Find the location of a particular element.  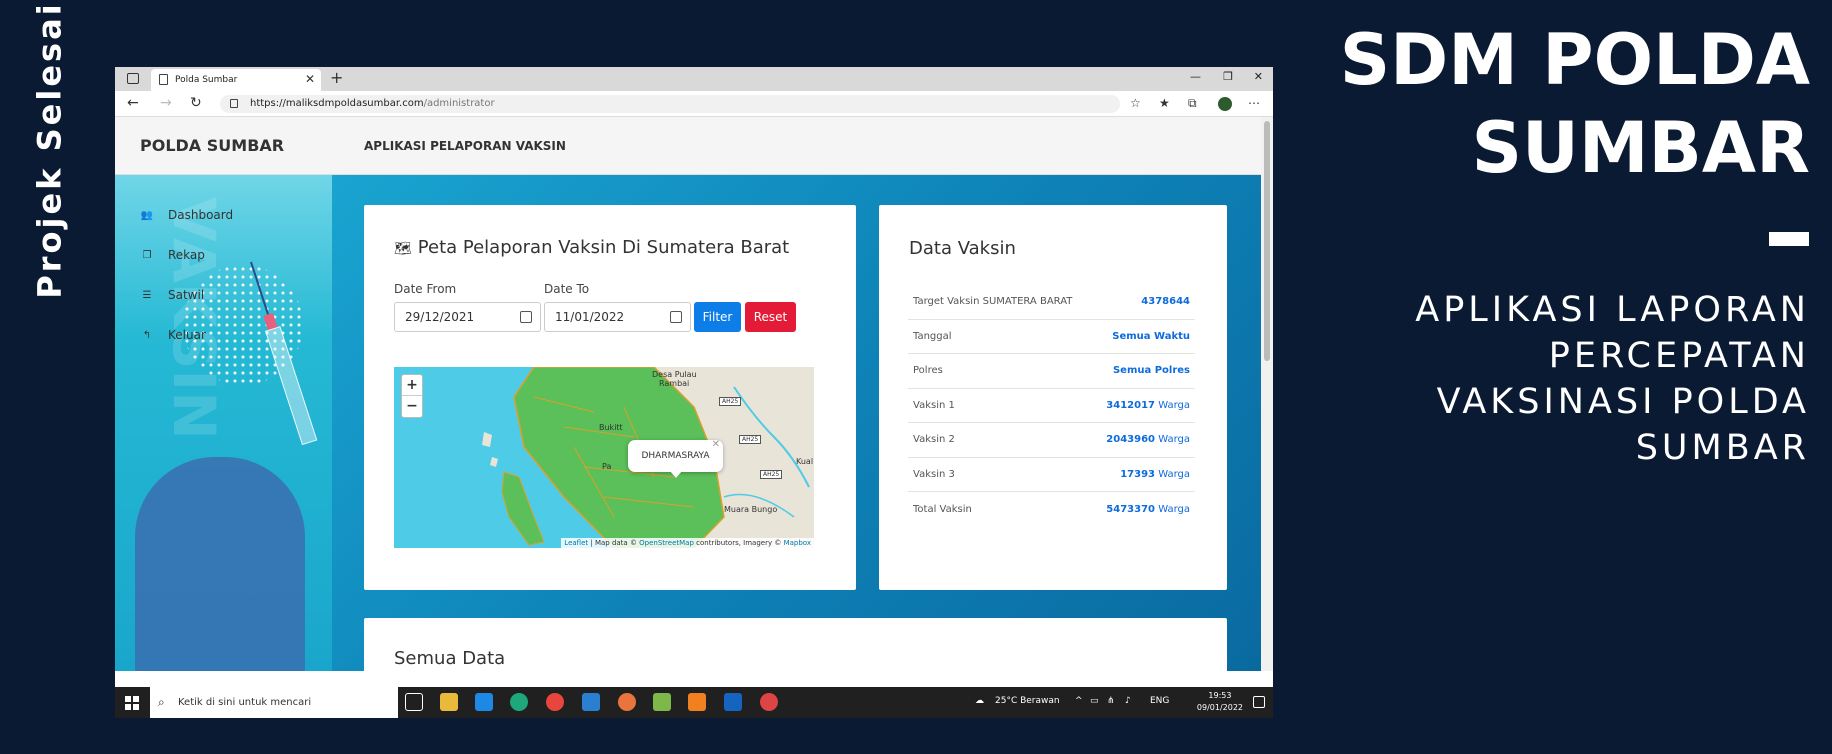

new-tab-icon: + is located at coordinates (336, 77).